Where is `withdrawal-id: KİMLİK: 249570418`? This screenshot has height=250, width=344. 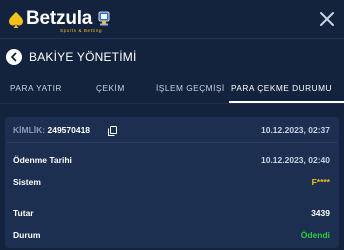
withdrawal-id: KİMLİK: 249570418 is located at coordinates (51, 130).